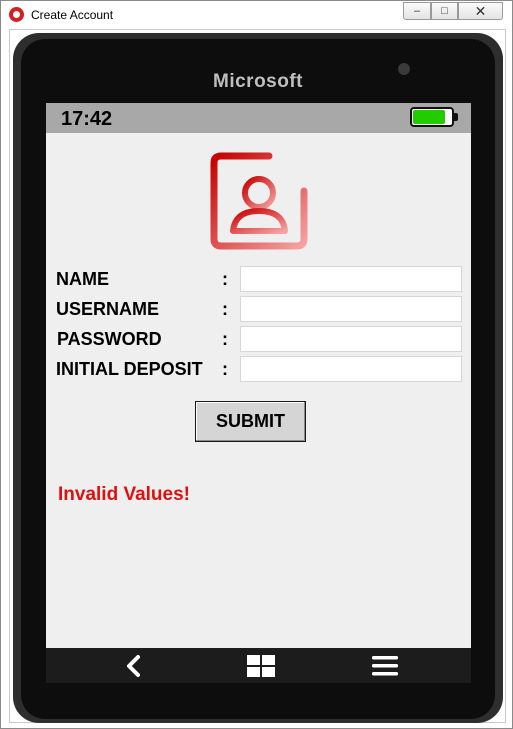 This screenshot has width=513, height=729. Describe the element at coordinates (124, 494) in the screenshot. I see `error-message: Invalid Values!` at that location.